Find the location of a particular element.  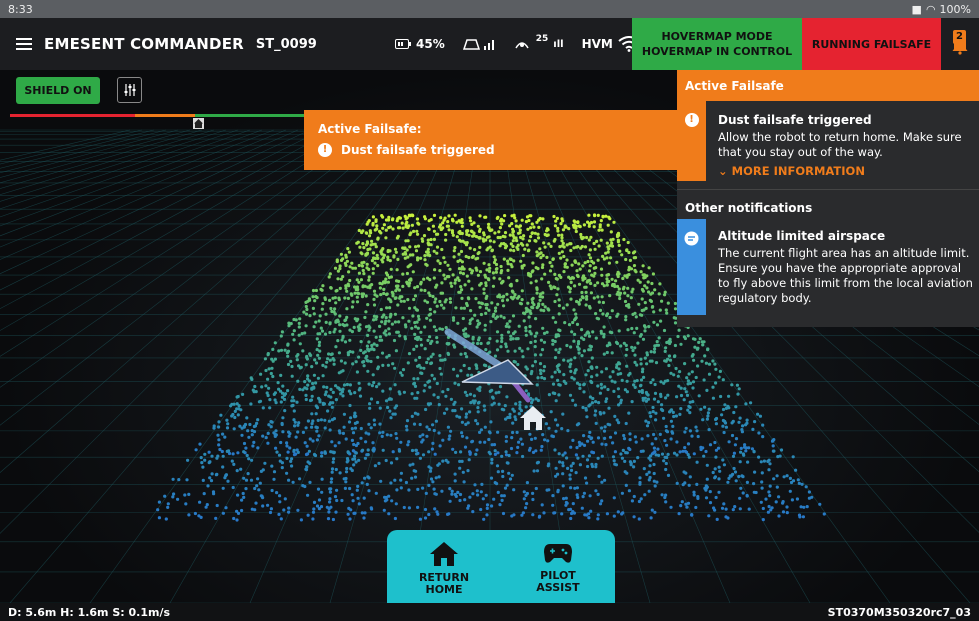

link-indicator is located at coordinates (478, 44).